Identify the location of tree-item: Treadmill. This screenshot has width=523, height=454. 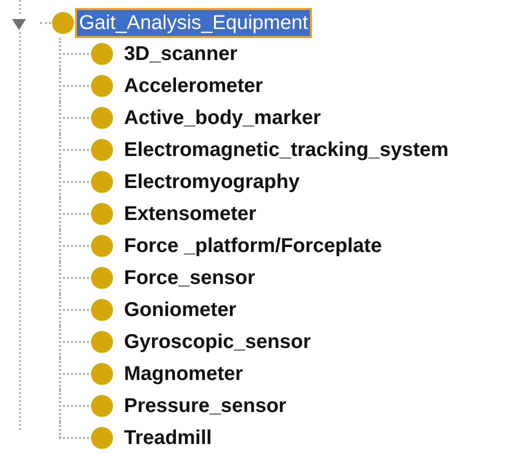
(168, 438).